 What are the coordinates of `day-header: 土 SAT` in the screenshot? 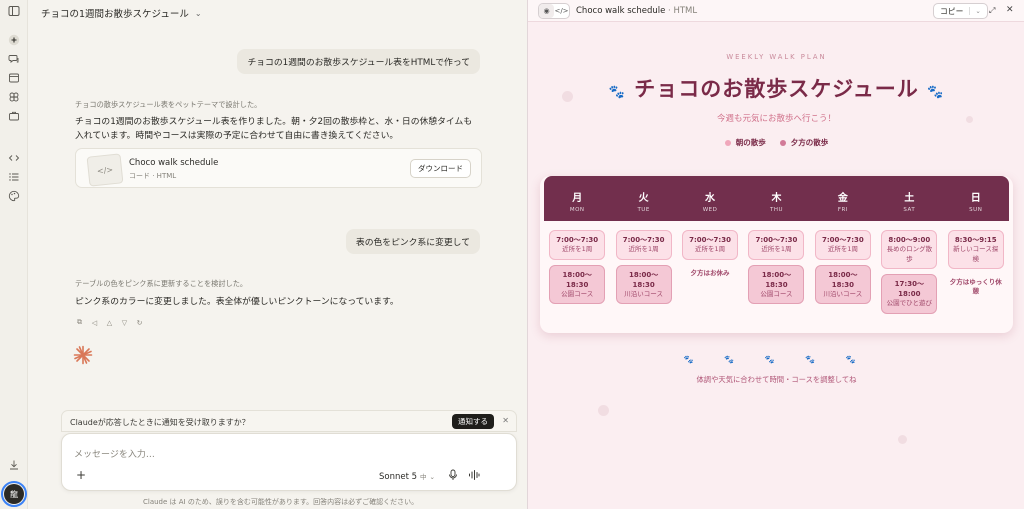 It's located at (909, 198).